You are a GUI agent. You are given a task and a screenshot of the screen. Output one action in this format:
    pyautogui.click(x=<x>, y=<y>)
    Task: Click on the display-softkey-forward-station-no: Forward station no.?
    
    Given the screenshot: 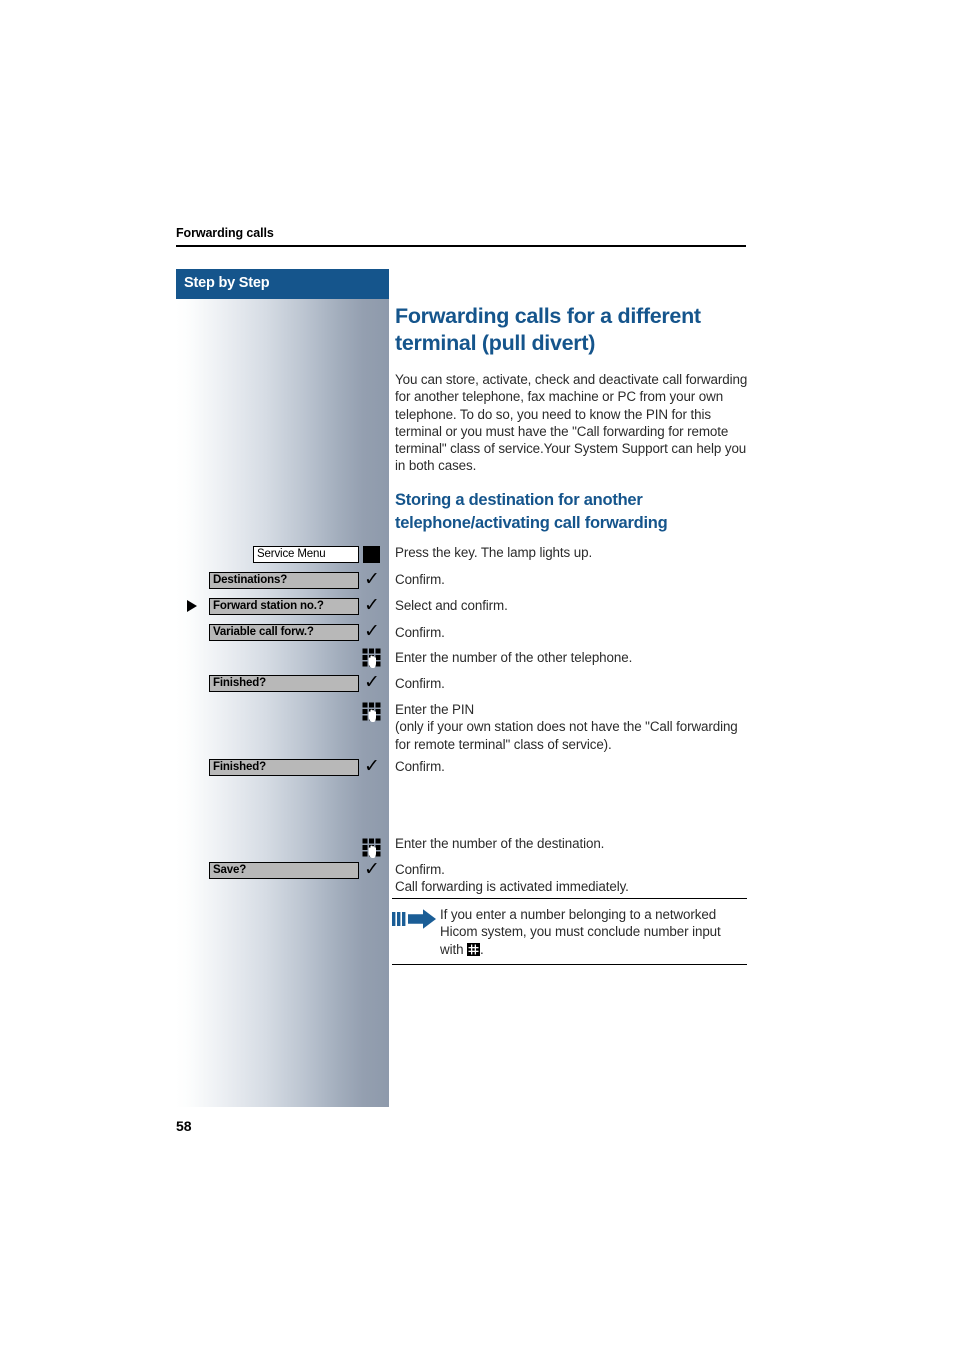 What is the action you would take?
    pyautogui.click(x=284, y=606)
    